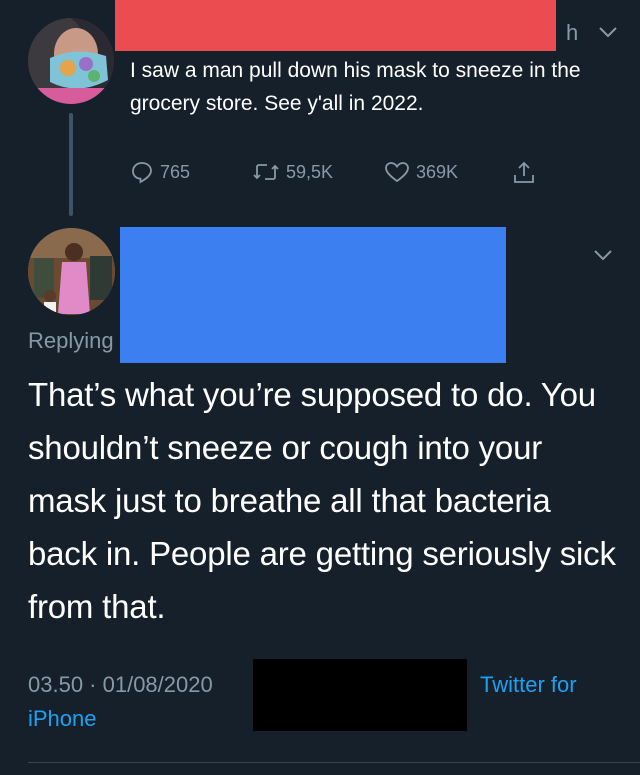 The image size is (640, 775). What do you see at coordinates (266, 172) in the screenshot?
I see `retweet-icon` at bounding box center [266, 172].